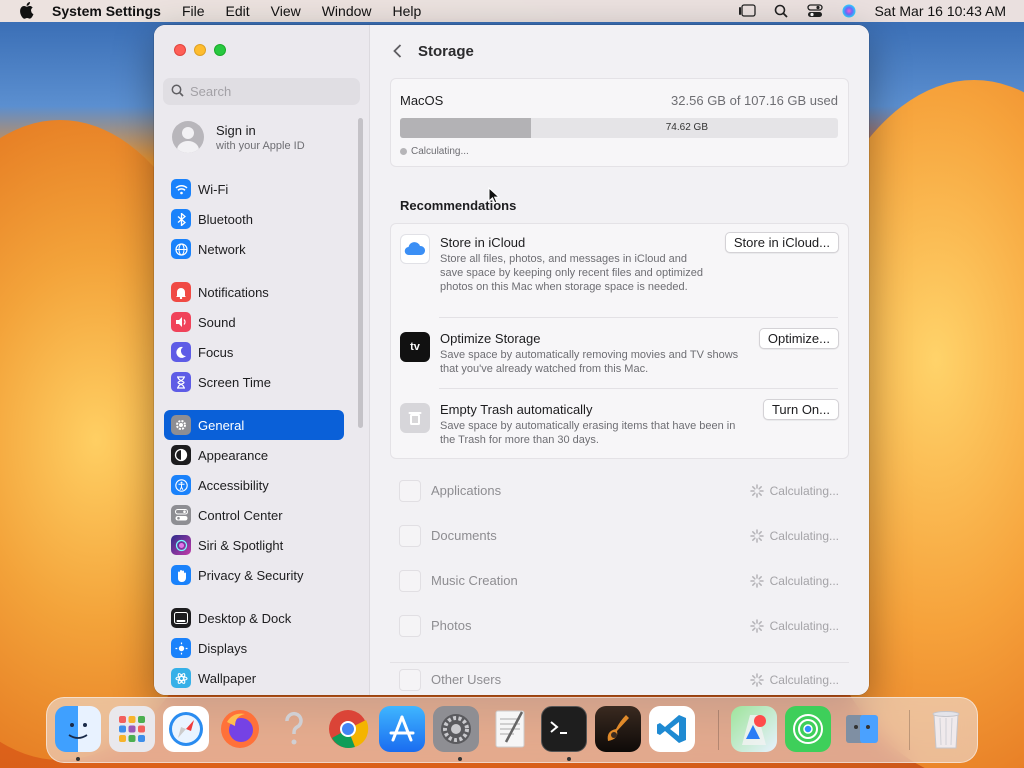  What do you see at coordinates (254, 425) in the screenshot?
I see `sidebar-item-general: General` at bounding box center [254, 425].